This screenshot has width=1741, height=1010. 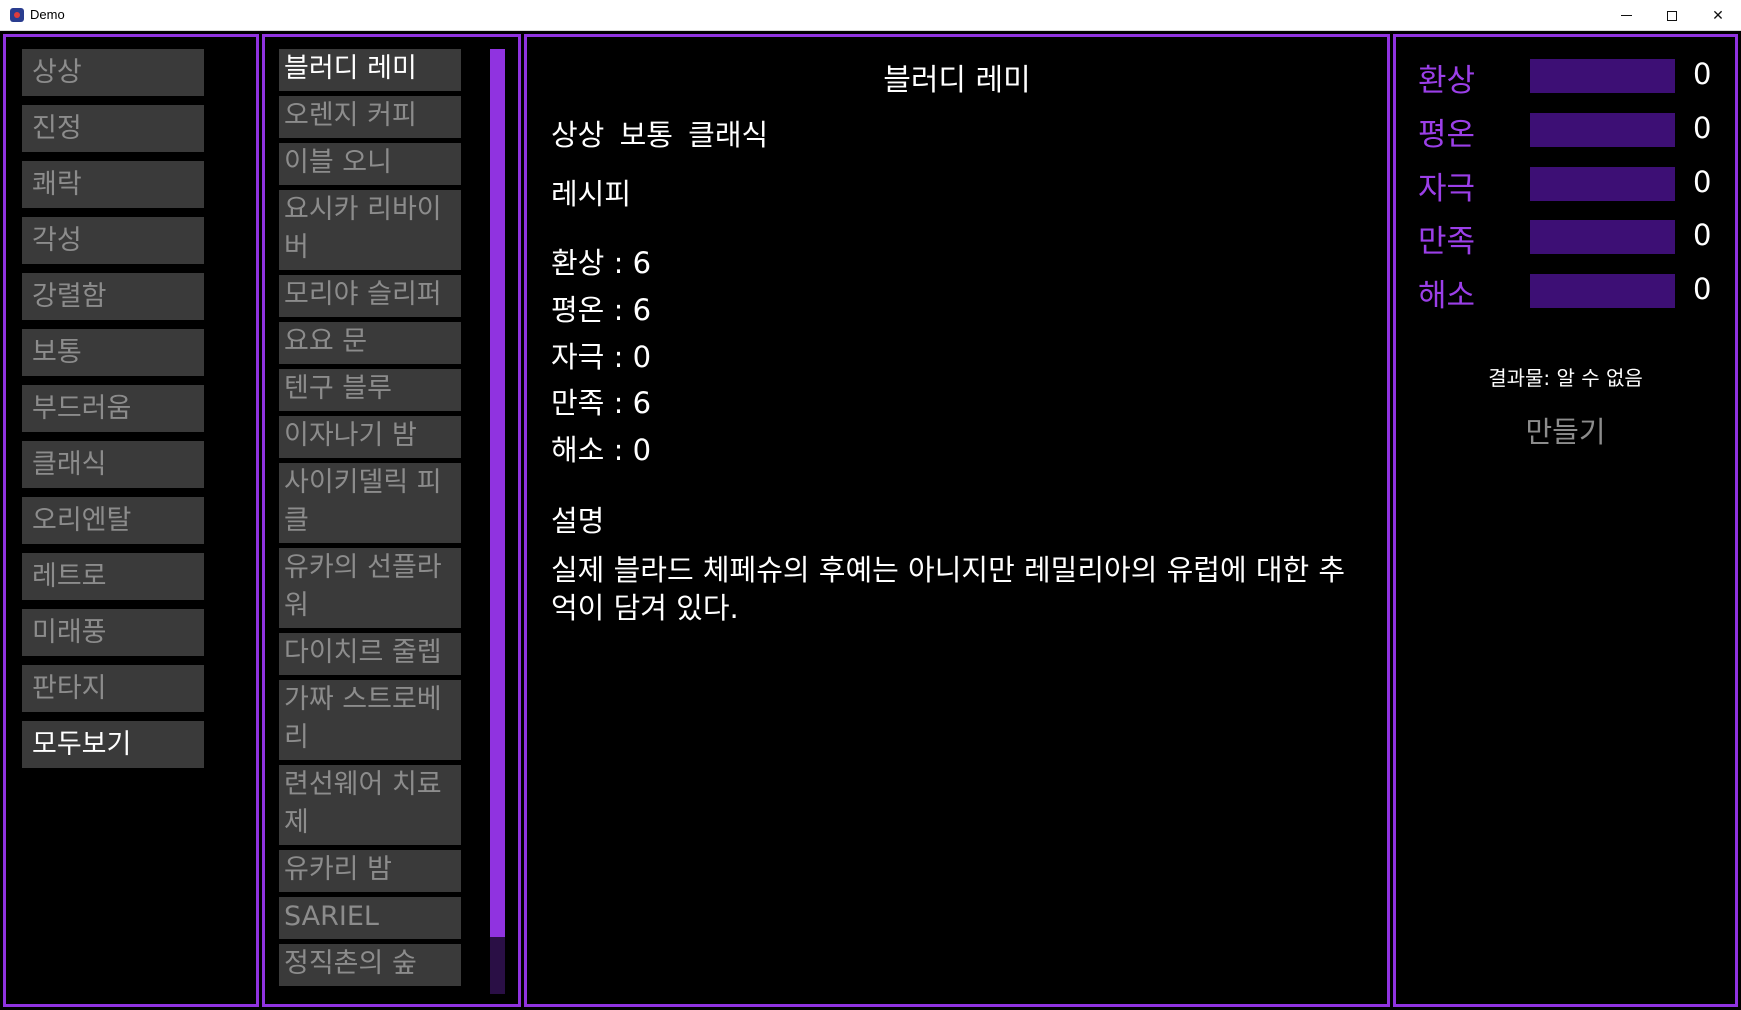 What do you see at coordinates (578, 403) in the screenshot?
I see `recipe-stat-label: 만족` at bounding box center [578, 403].